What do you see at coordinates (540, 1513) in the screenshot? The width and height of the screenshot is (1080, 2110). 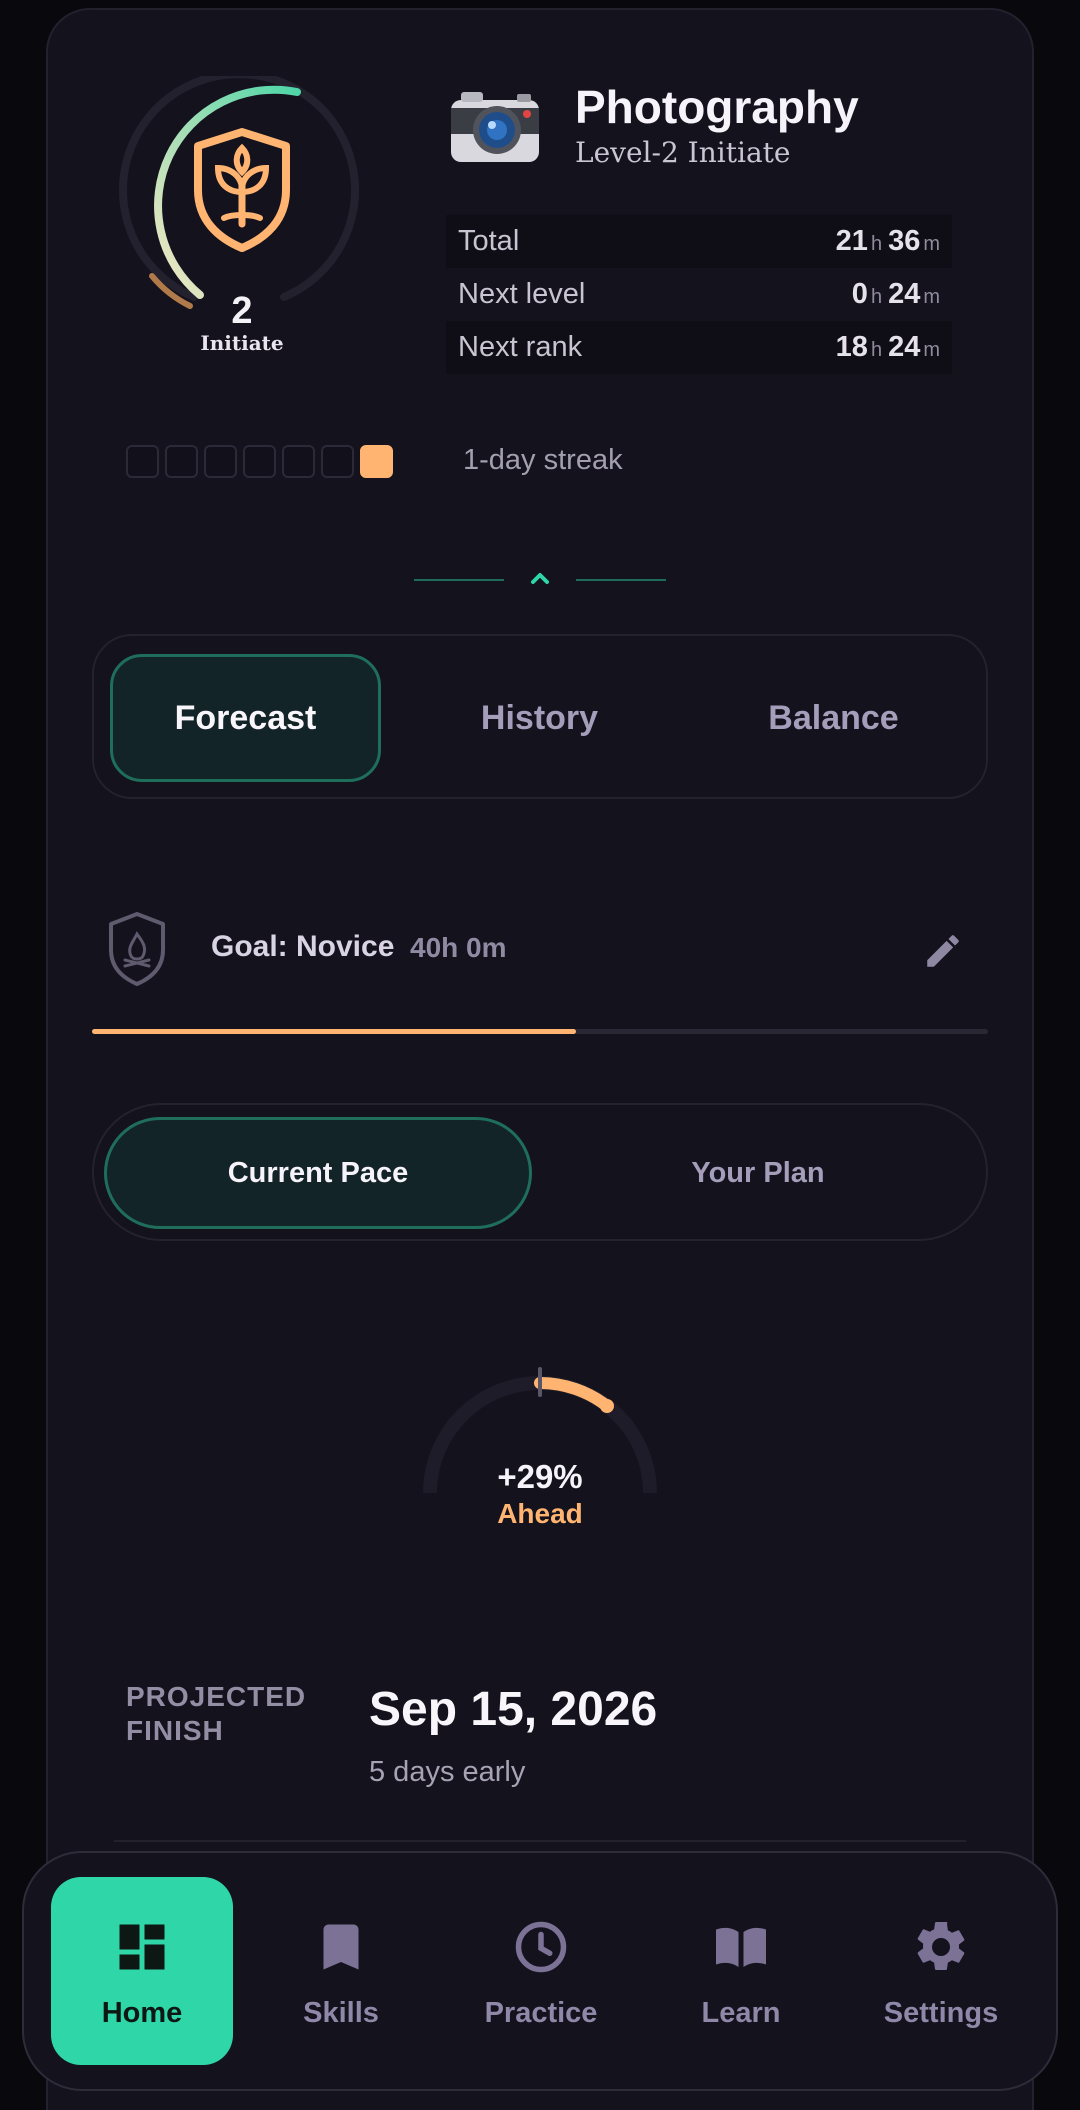 I see `pace-status: Ahead` at bounding box center [540, 1513].